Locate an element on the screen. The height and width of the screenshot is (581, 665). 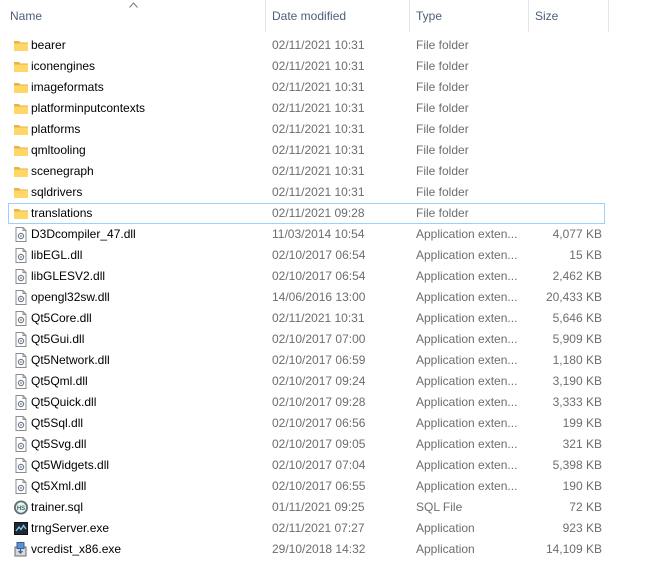
sql-file-icon: HS is located at coordinates (21, 507).